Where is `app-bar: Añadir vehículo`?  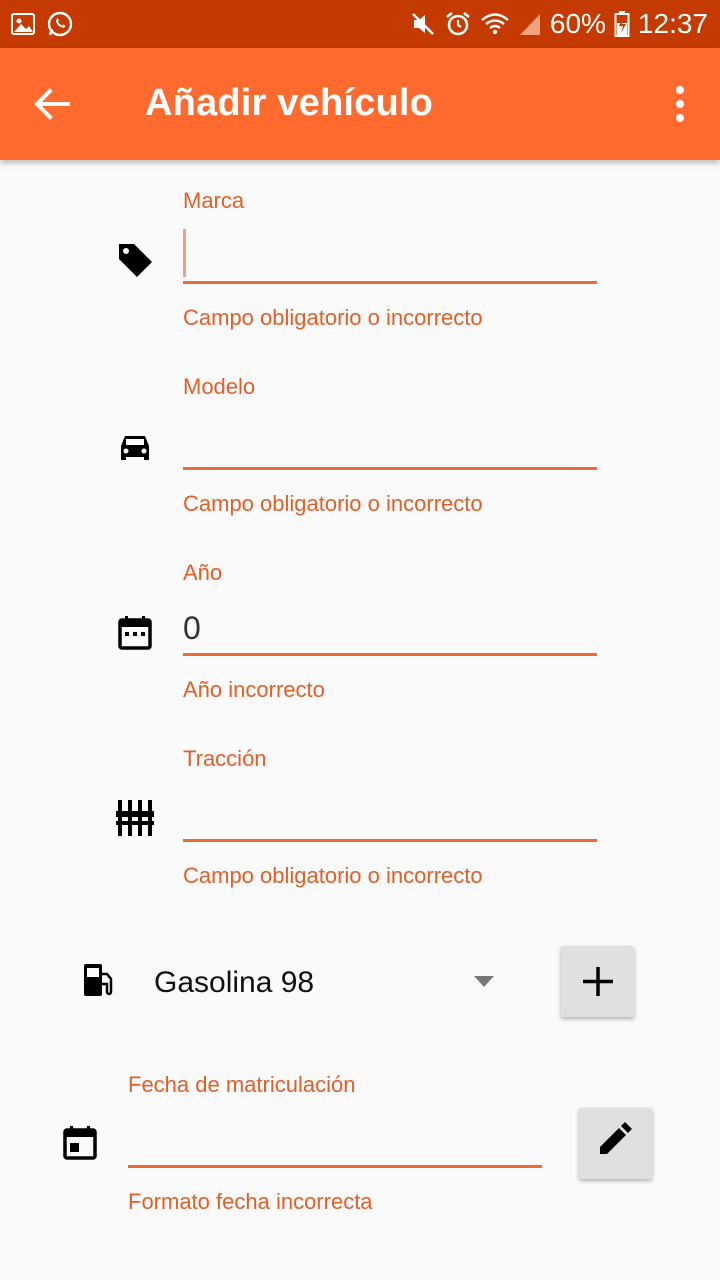 app-bar: Añadir vehículo is located at coordinates (360, 104).